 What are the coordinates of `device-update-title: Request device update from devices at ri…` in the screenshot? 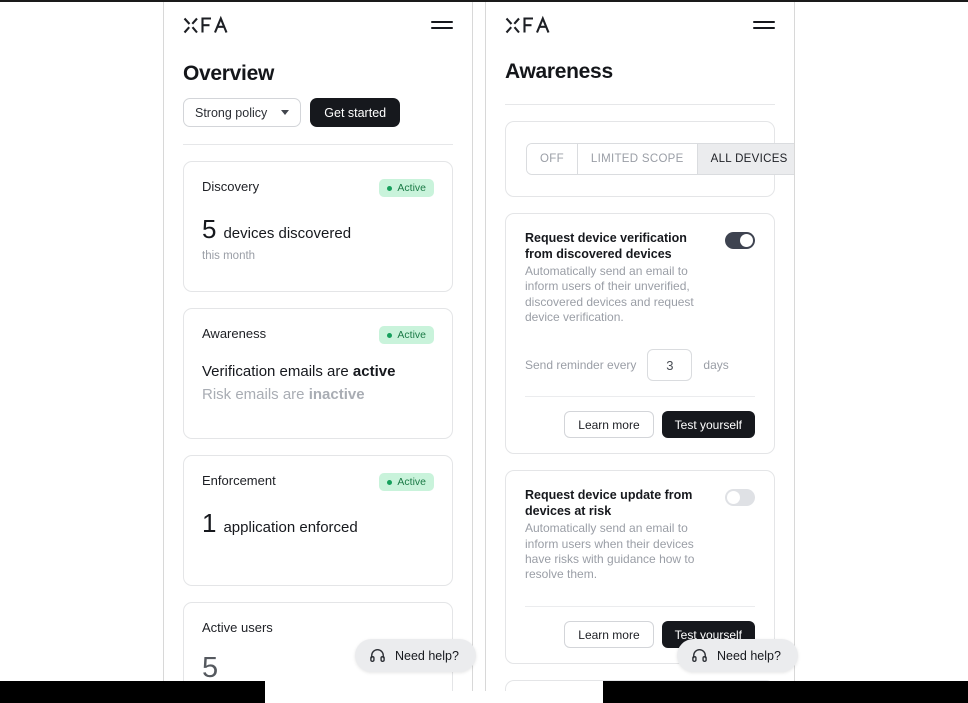 It's located at (609, 503).